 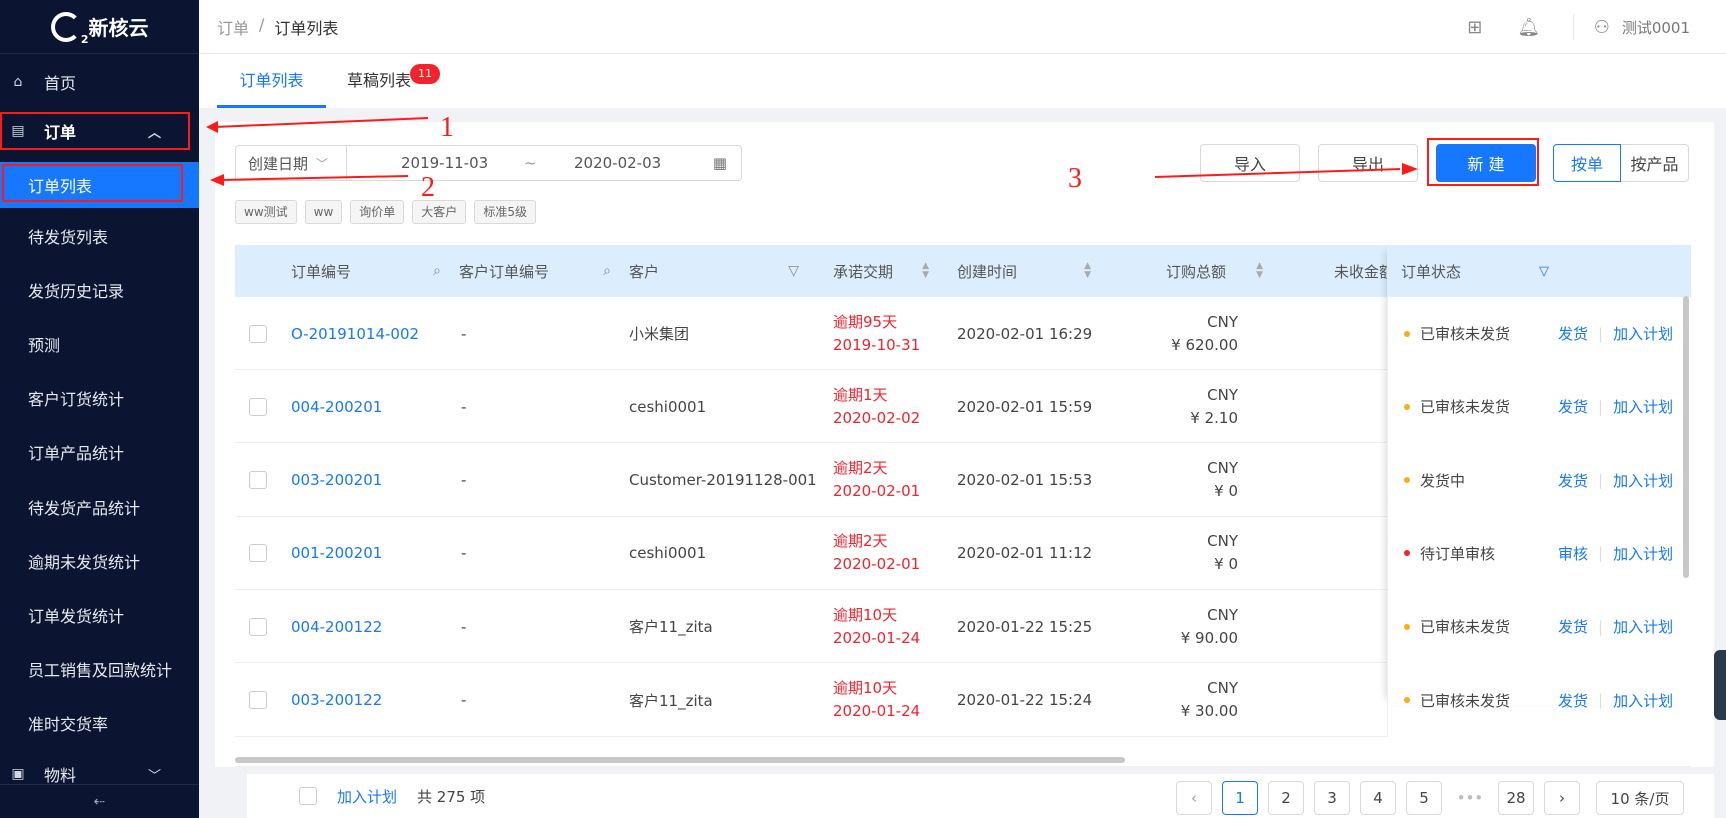 What do you see at coordinates (1222, 614) in the screenshot?
I see `currency: CNY` at bounding box center [1222, 614].